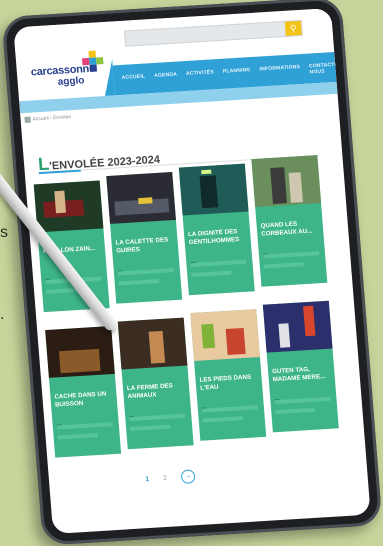 This screenshot has width=383, height=546. Describe the element at coordinates (200, 76) in the screenshot. I see `nav-item-activites: ACTIVITÉS` at that location.